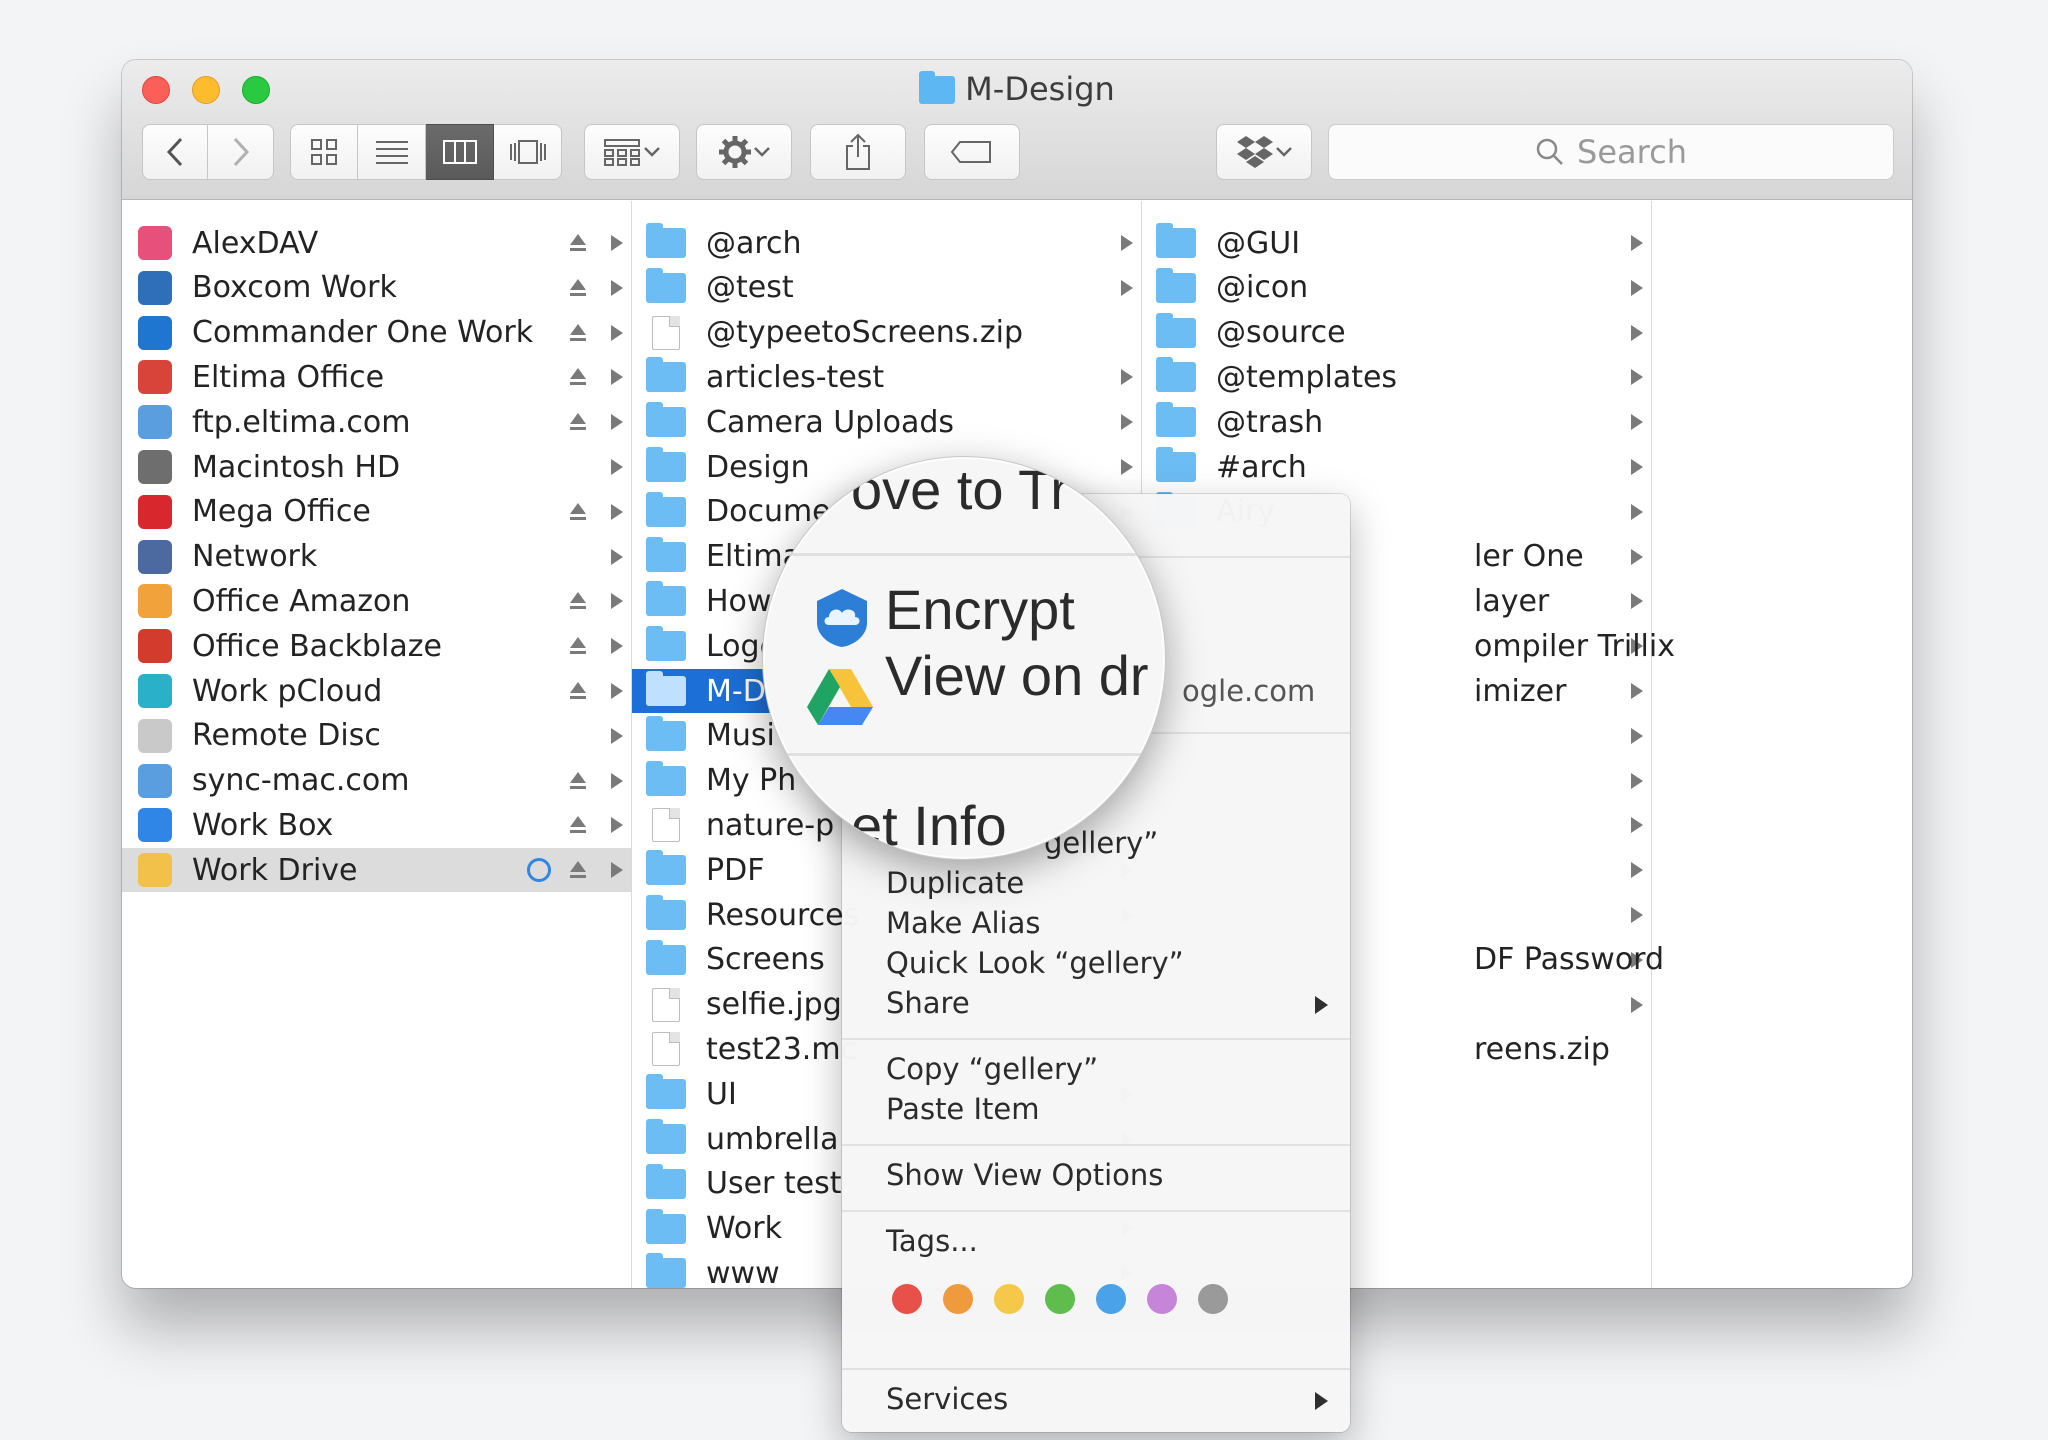 The width and height of the screenshot is (2048, 1440). Describe the element at coordinates (1371, 467) in the screenshot. I see `list-item: #arch` at that location.